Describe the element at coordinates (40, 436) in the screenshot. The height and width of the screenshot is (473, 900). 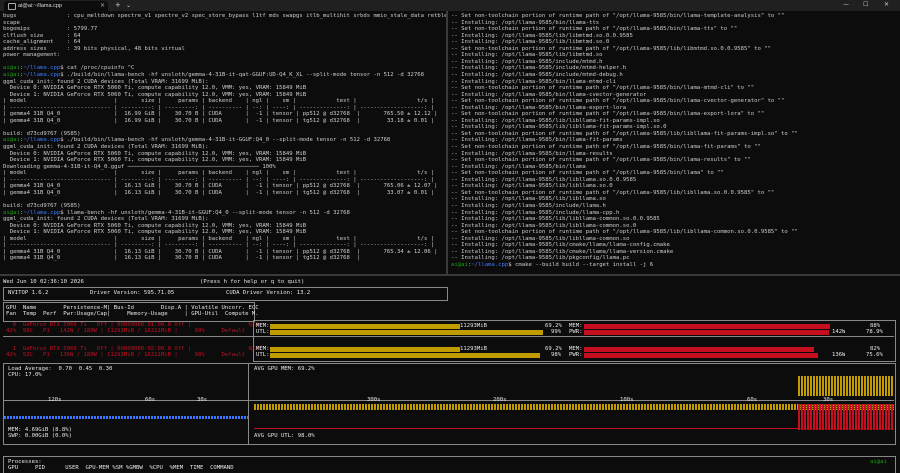
I see `swap-usage: SWP: 0.00GiB (0.0%)` at that location.